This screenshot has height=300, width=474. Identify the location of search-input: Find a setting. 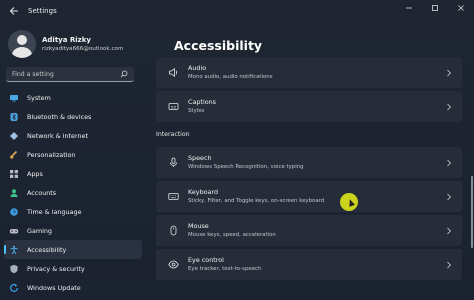
(70, 74).